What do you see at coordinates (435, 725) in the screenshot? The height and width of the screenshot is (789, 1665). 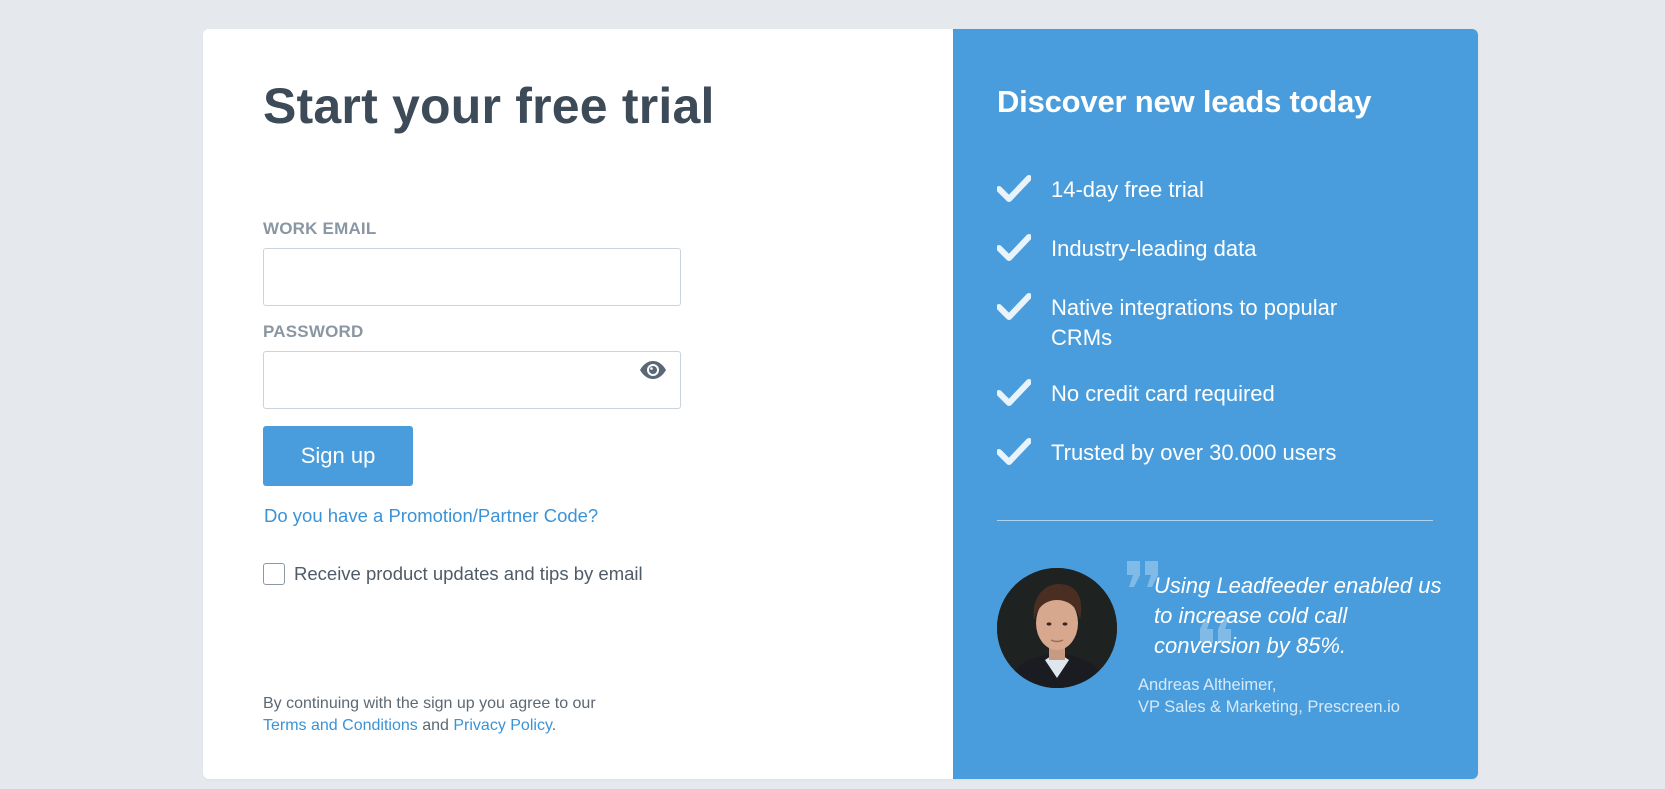 I see `legal-and-text: and` at bounding box center [435, 725].